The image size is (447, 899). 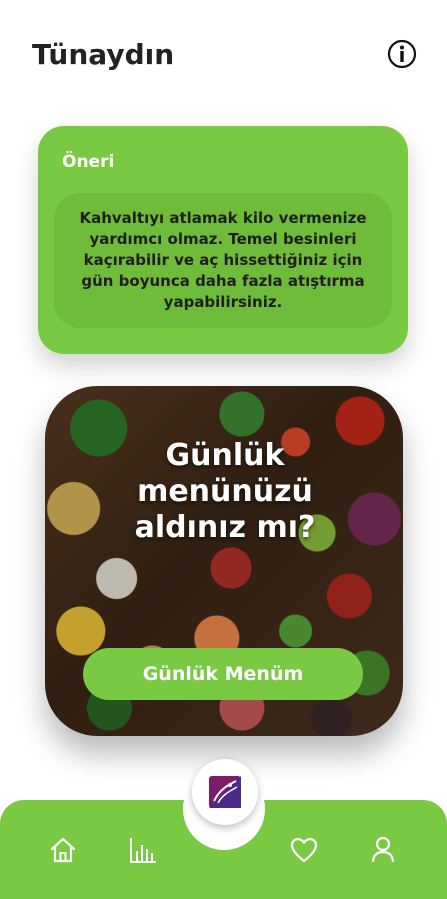 I want to click on chart-icon, so click(x=143, y=850).